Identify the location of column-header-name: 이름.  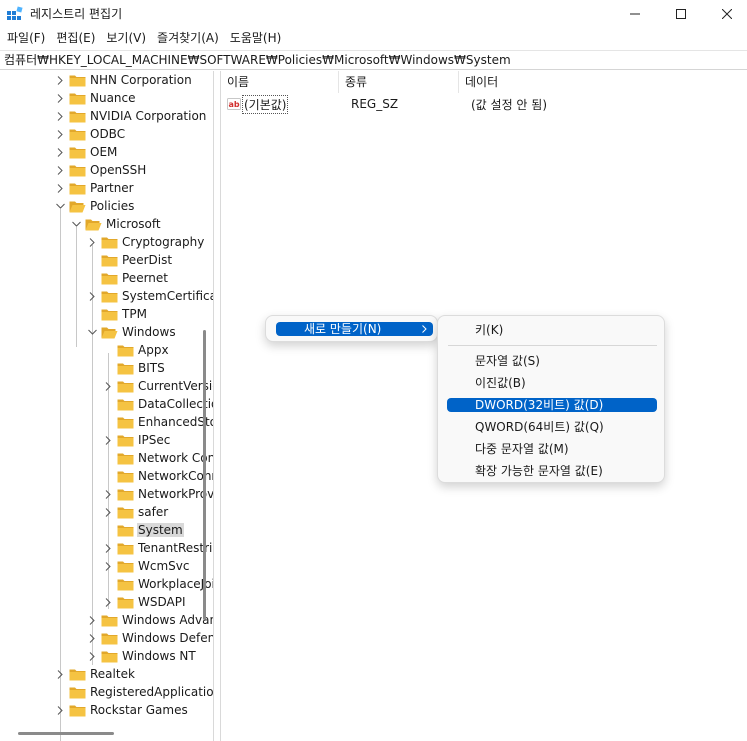
(280, 82).